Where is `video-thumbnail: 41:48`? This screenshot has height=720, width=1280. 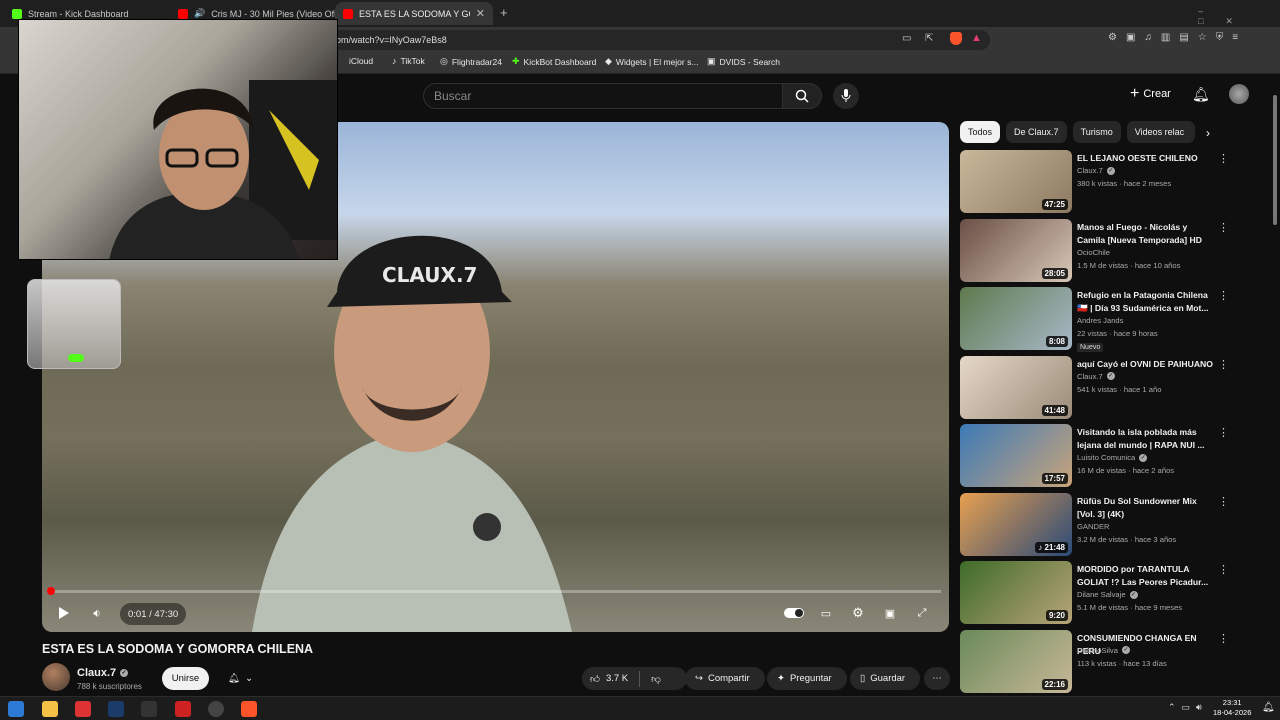 video-thumbnail: 41:48 is located at coordinates (1016, 387).